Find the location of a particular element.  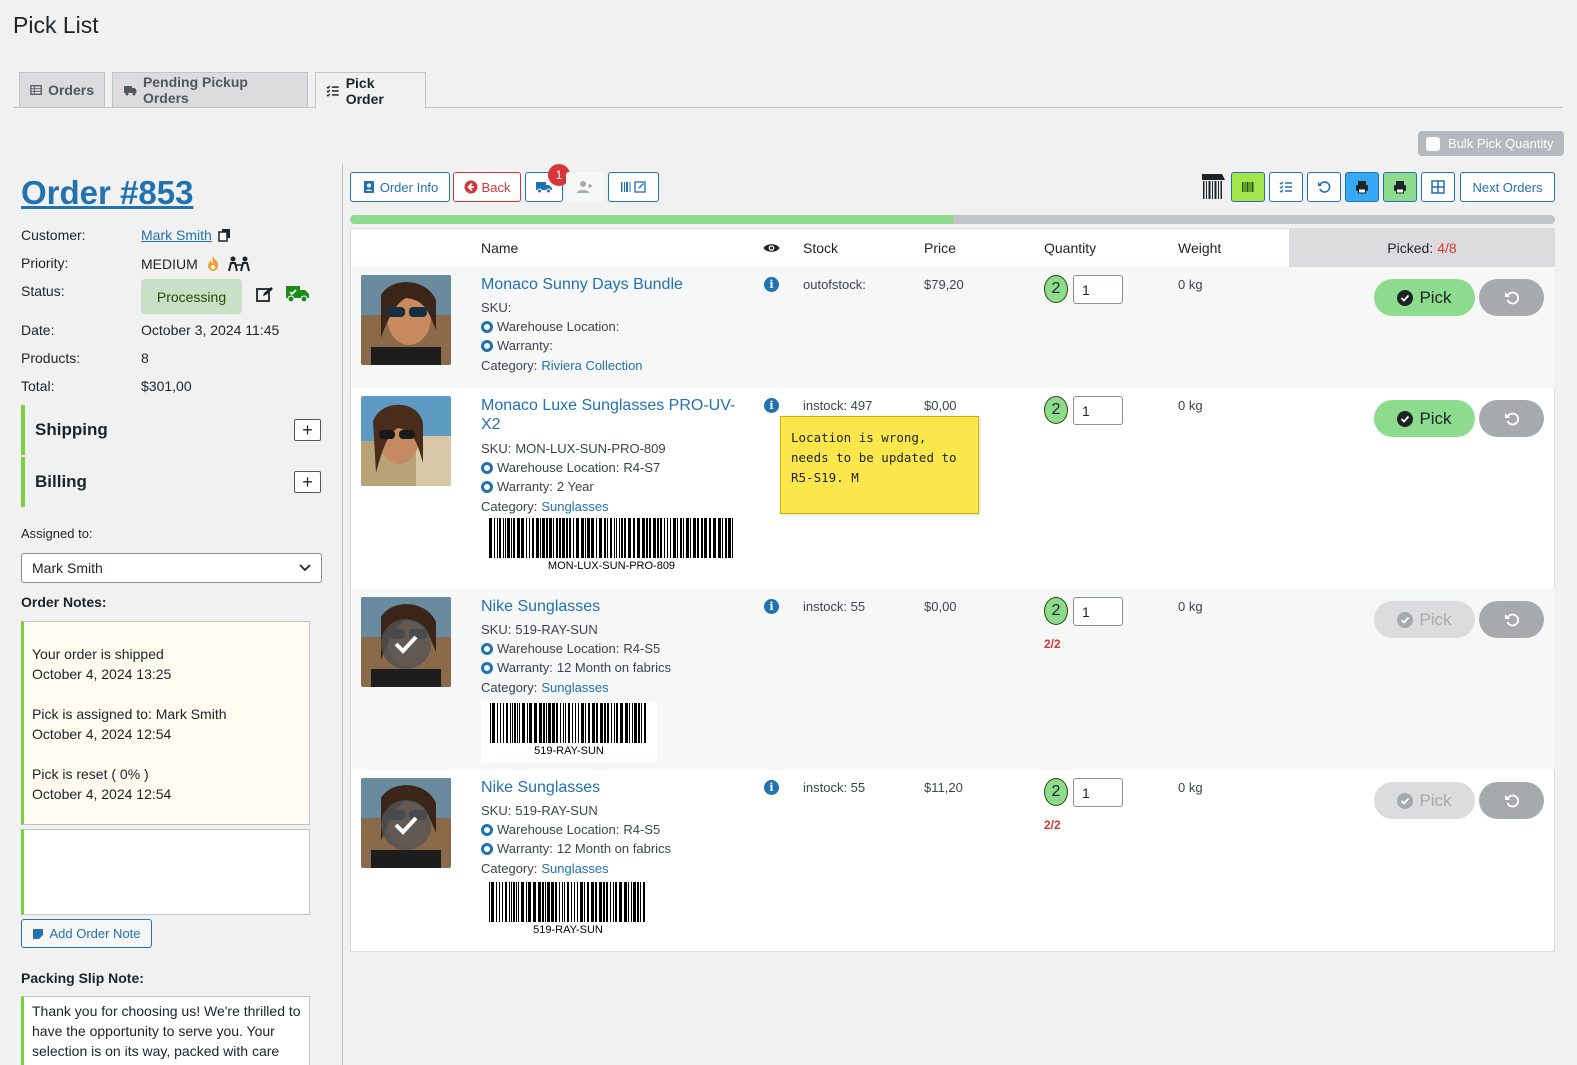

pick-progress-fill is located at coordinates (651, 219).